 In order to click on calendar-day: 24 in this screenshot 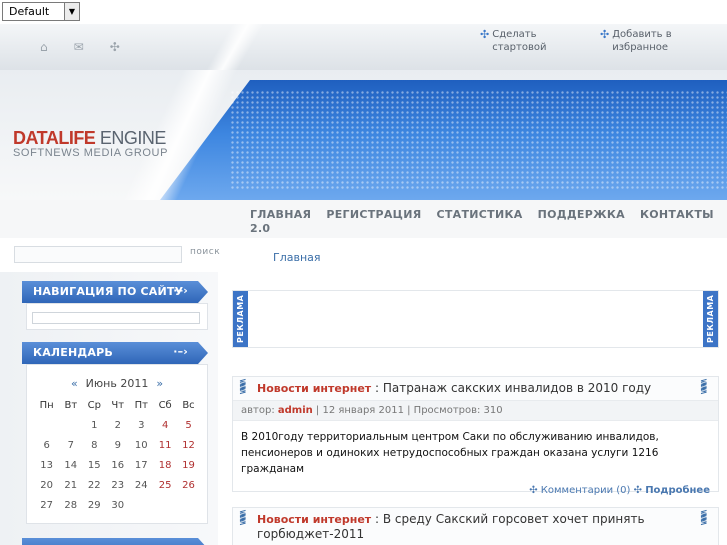, I will do `click(141, 485)`.